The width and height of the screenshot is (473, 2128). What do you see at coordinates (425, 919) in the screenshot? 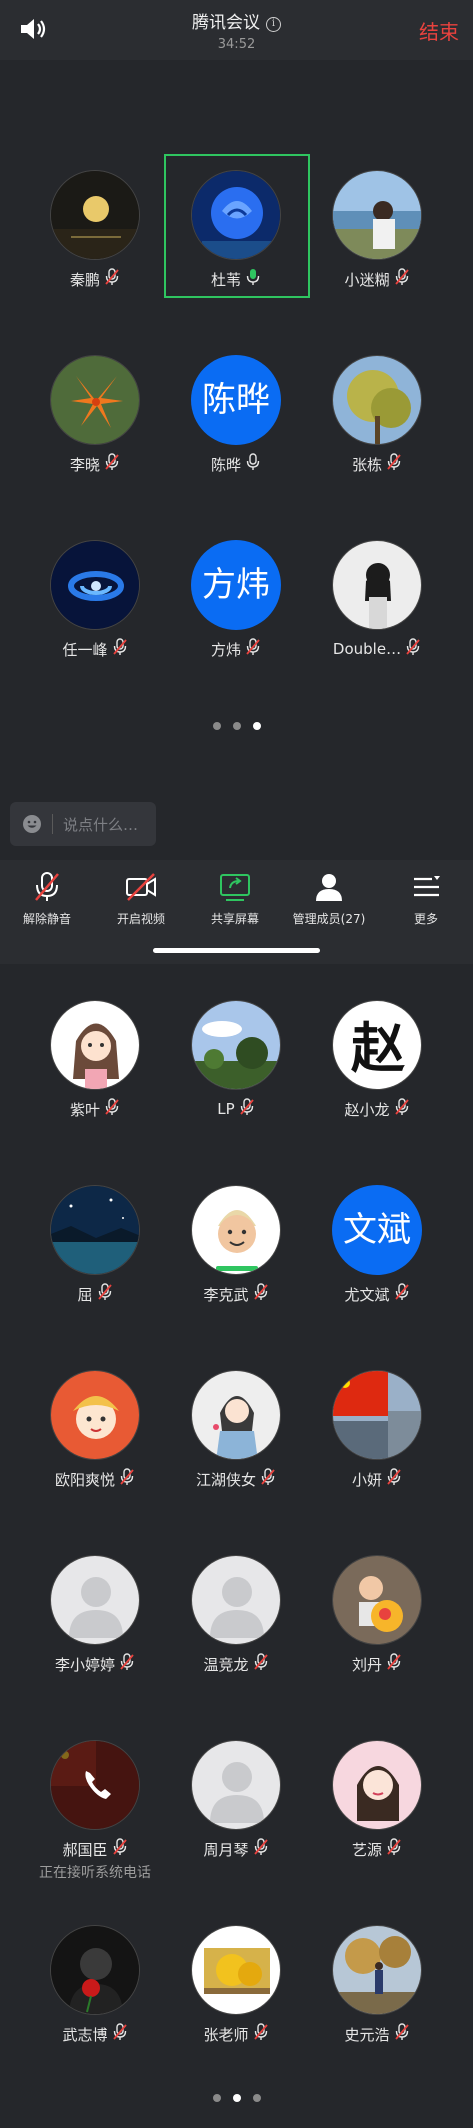
I see `more-label: 更多` at bounding box center [425, 919].